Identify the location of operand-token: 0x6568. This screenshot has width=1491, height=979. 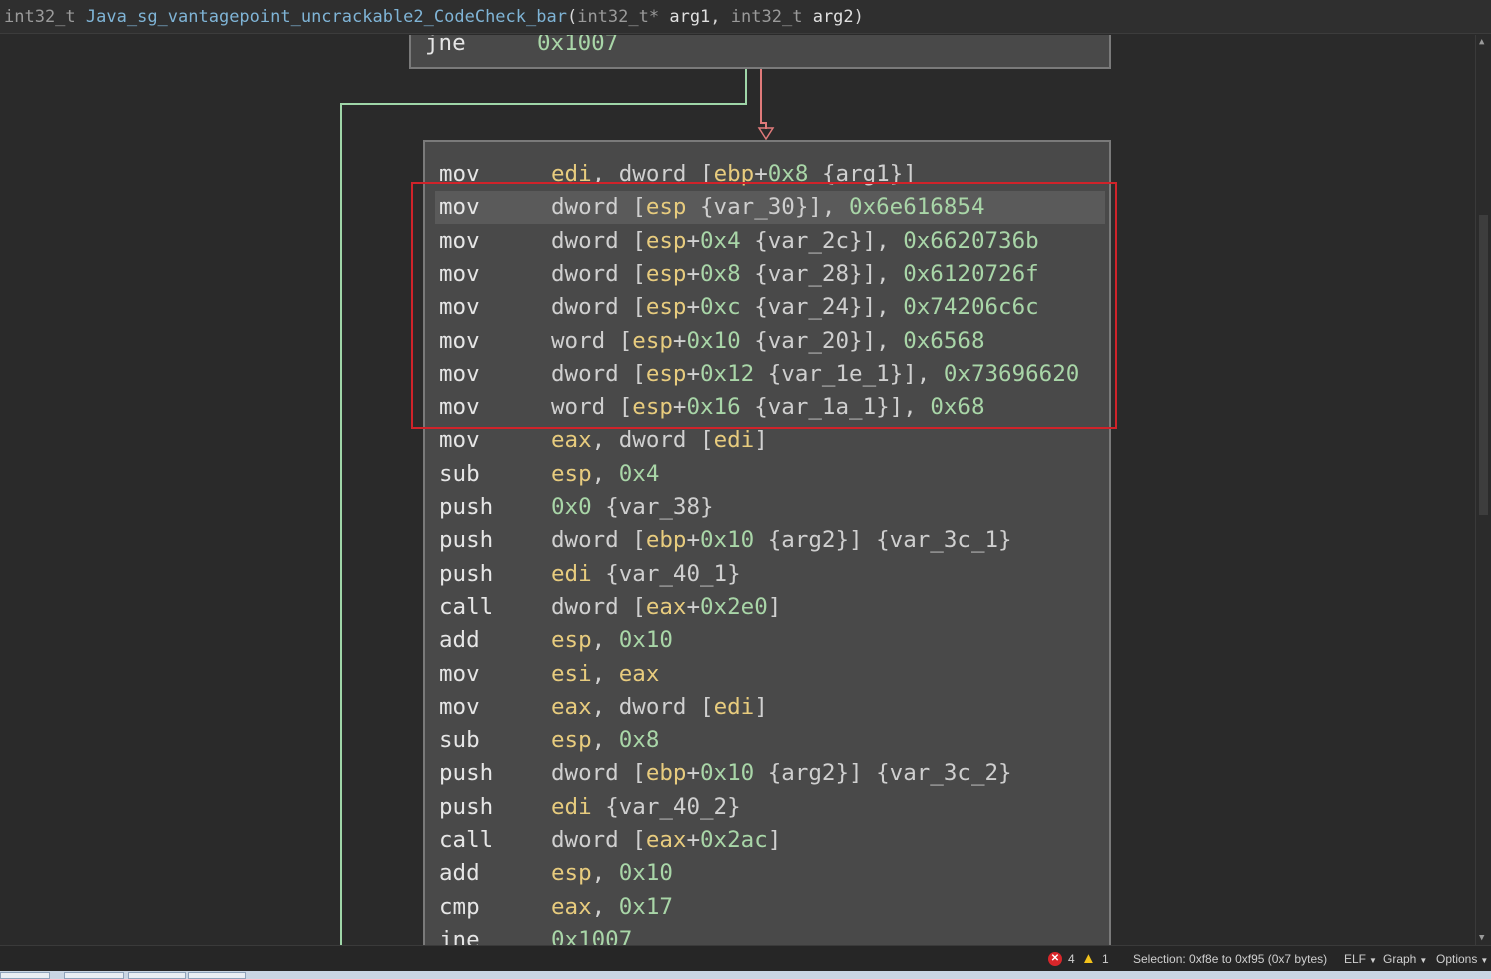
(943, 341).